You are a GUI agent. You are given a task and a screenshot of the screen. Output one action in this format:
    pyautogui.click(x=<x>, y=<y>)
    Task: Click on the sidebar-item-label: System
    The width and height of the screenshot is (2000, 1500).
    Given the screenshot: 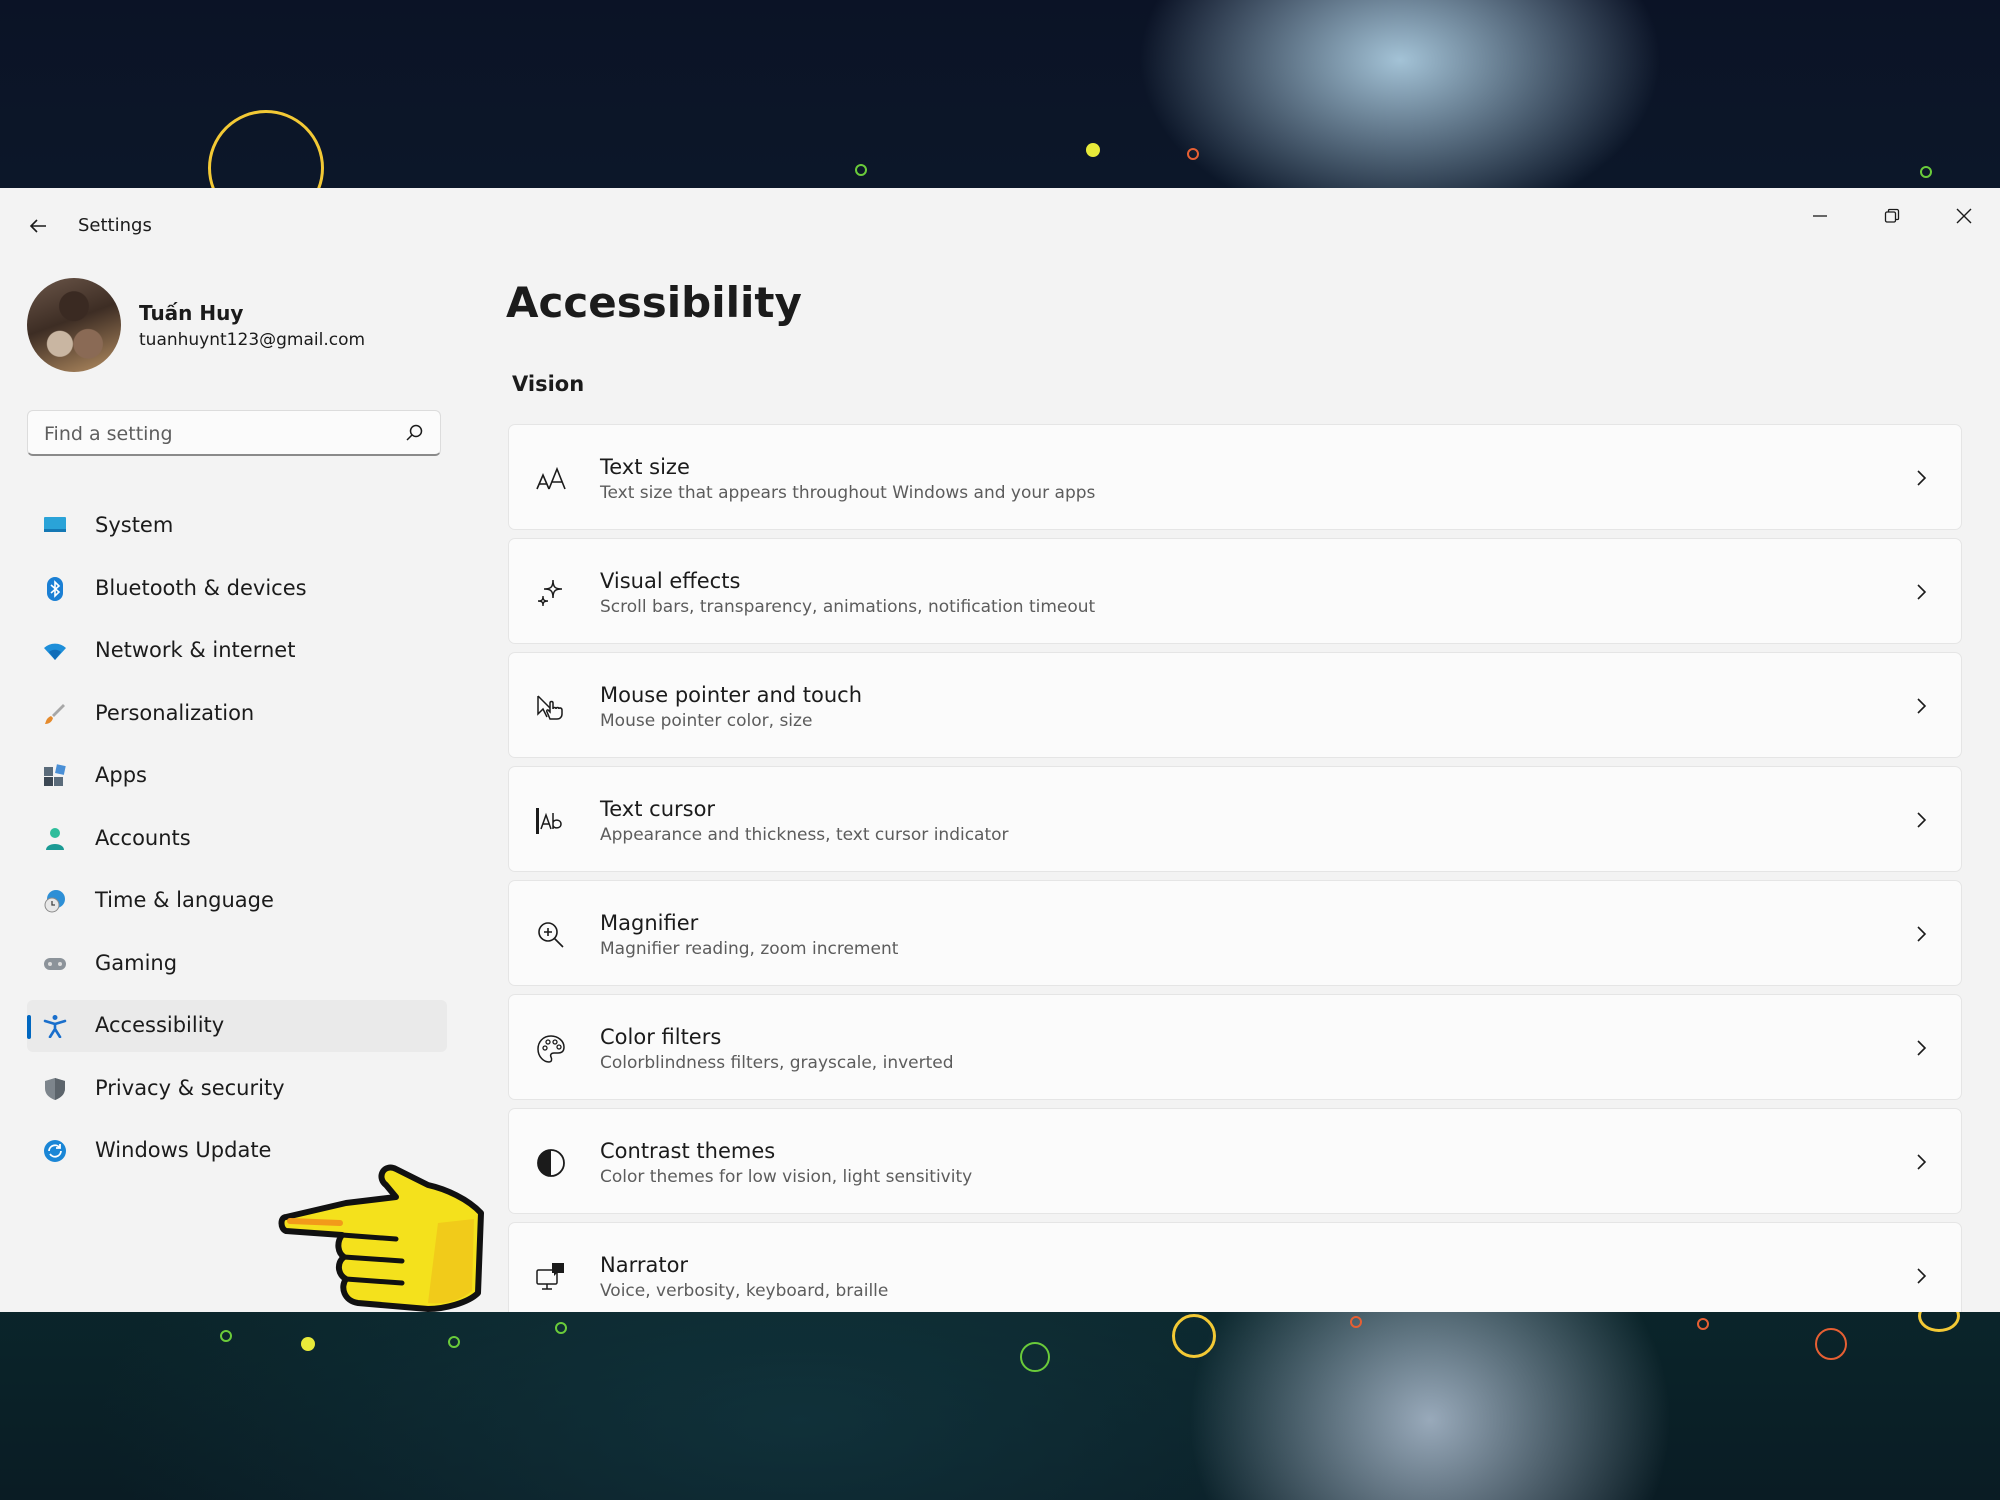 What is the action you would take?
    pyautogui.click(x=134, y=525)
    